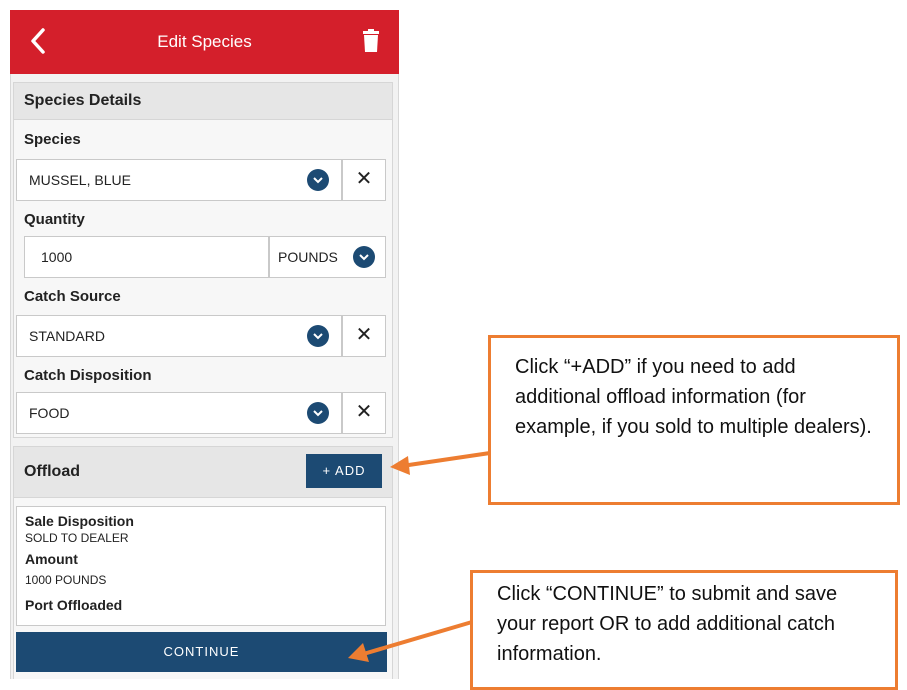 This screenshot has width=907, height=690. Describe the element at coordinates (416, 638) in the screenshot. I see `continue-arrow` at that location.